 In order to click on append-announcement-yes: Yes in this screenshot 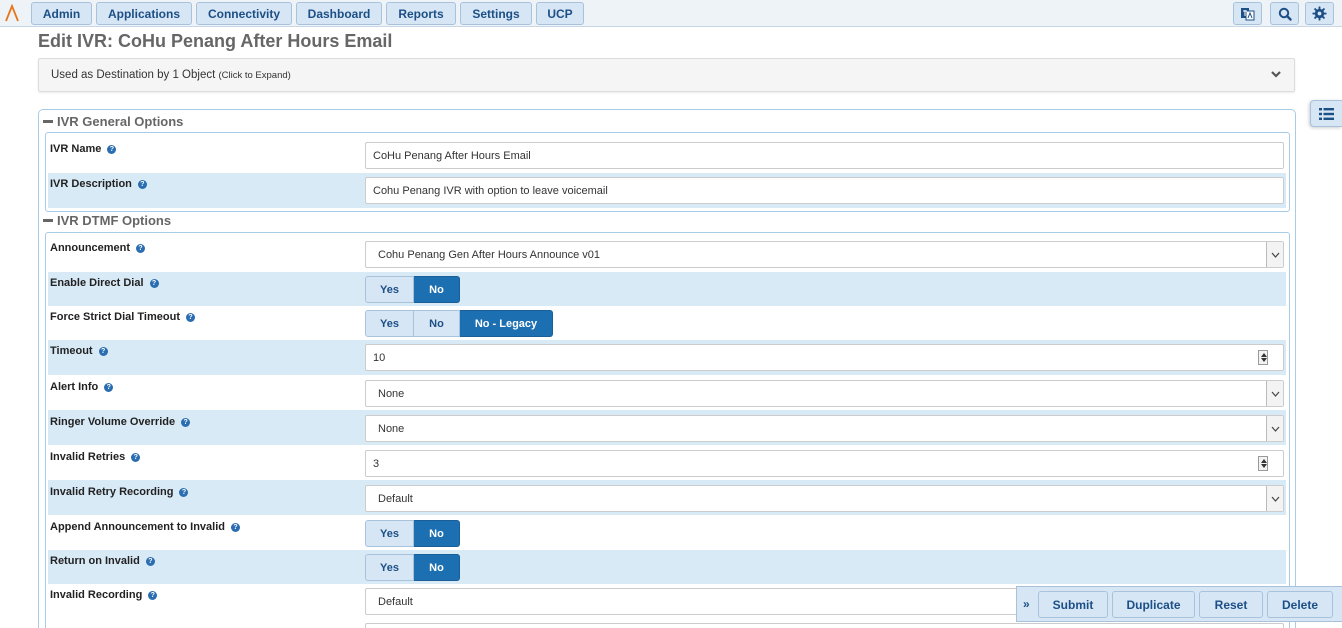, I will do `click(389, 533)`.